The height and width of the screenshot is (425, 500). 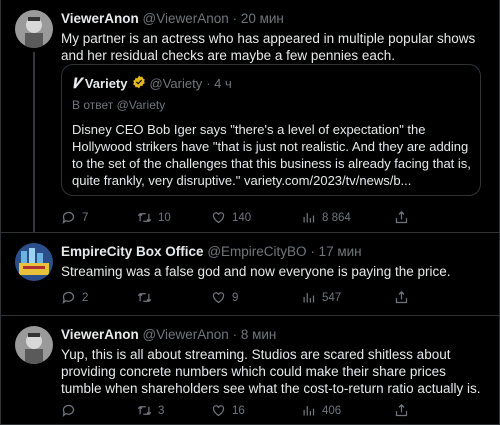 I want to click on quote-time: · 4 ч, so click(x=219, y=83).